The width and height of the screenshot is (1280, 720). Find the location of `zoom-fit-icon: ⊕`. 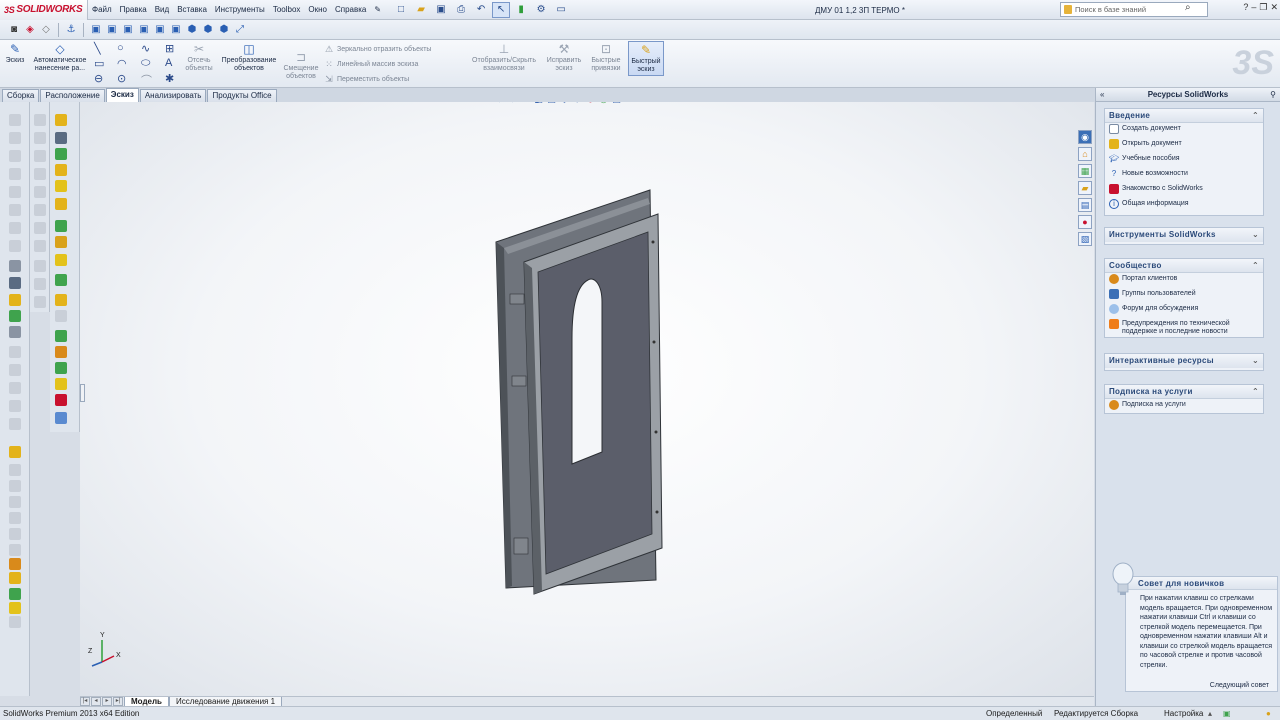

zoom-fit-icon: ⊕ is located at coordinates (499, 103).